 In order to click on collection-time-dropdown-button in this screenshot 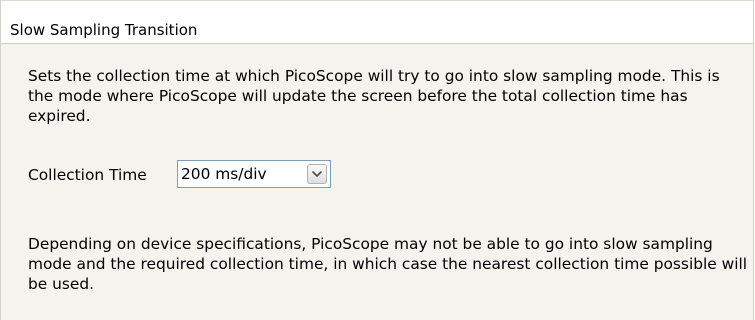, I will do `click(317, 174)`.